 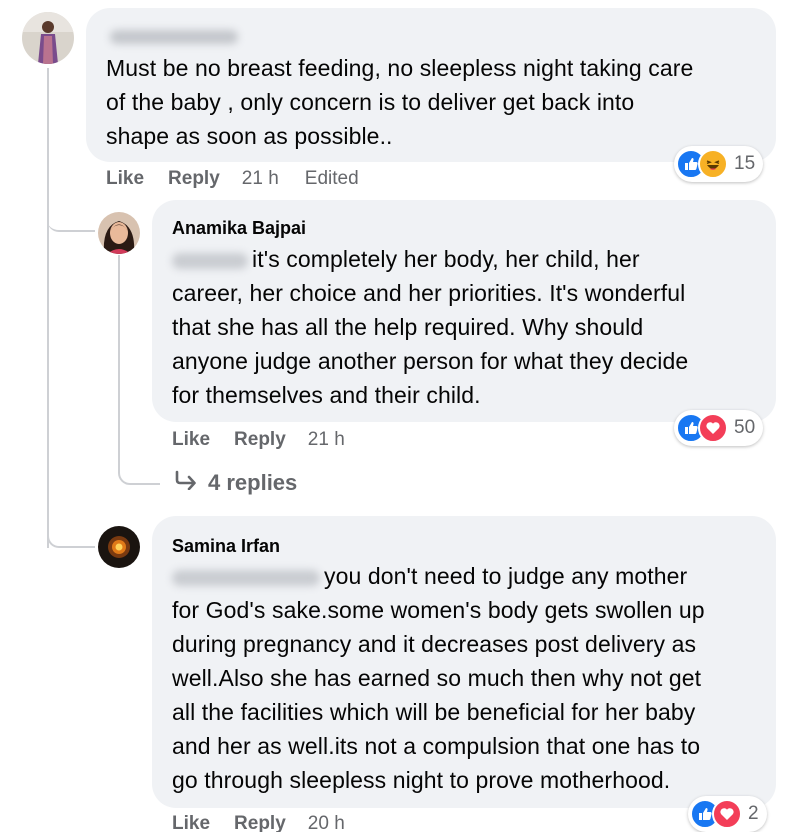 What do you see at coordinates (753, 813) in the screenshot?
I see `reaction-count: 2` at bounding box center [753, 813].